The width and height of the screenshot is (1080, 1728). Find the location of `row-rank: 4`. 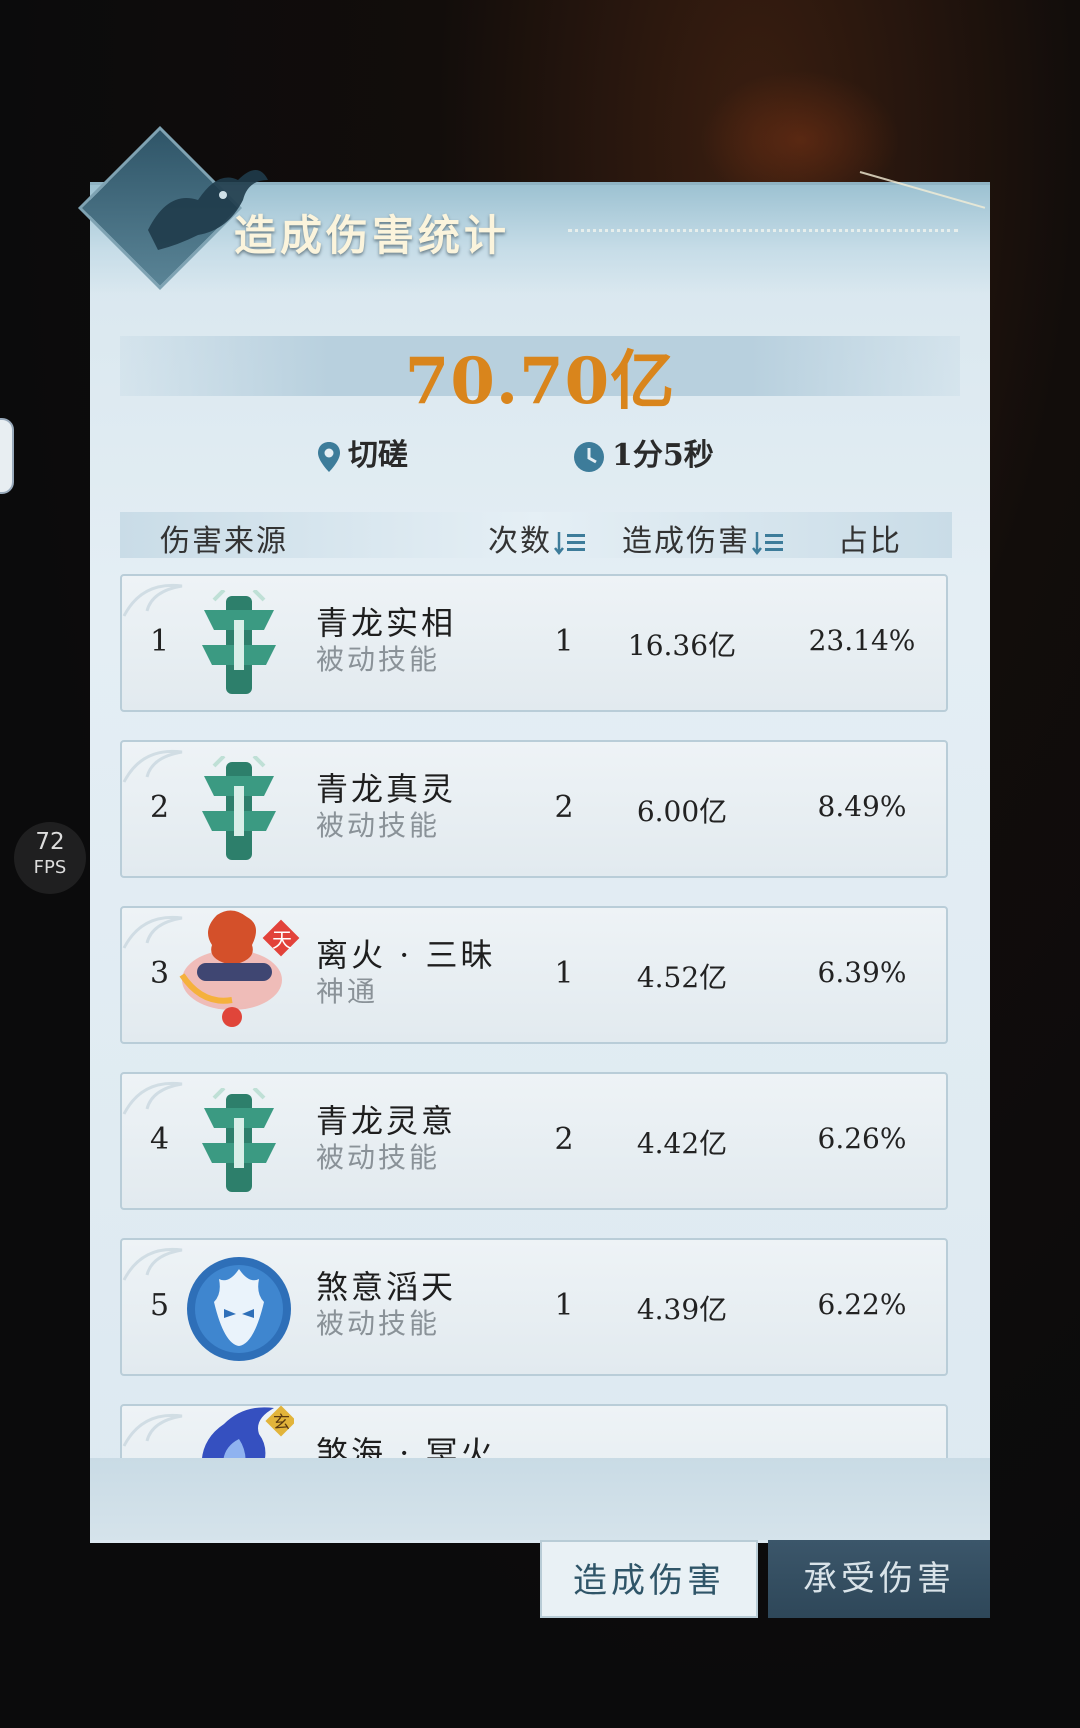

row-rank: 4 is located at coordinates (160, 1139).